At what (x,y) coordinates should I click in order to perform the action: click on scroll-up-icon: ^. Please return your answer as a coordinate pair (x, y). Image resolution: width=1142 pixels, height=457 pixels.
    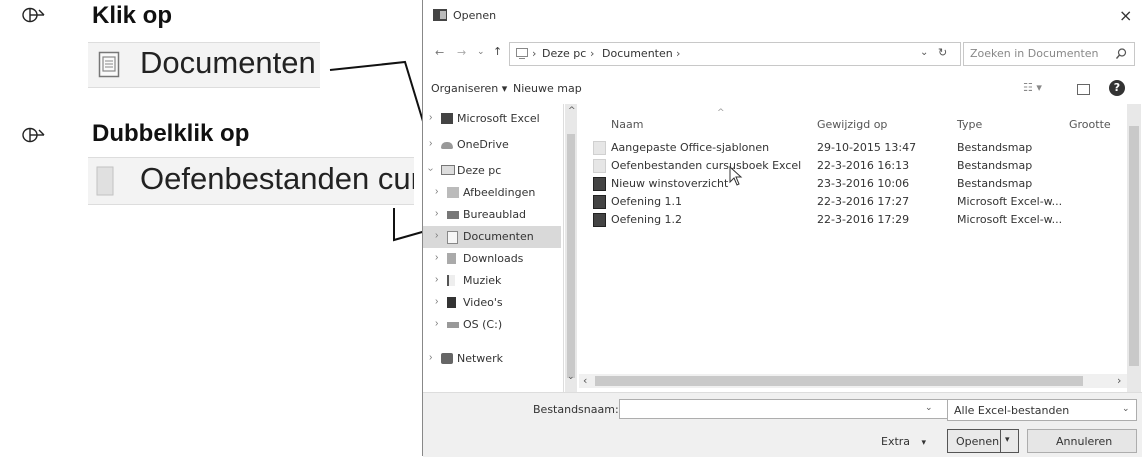
    Looking at the image, I should click on (572, 111).